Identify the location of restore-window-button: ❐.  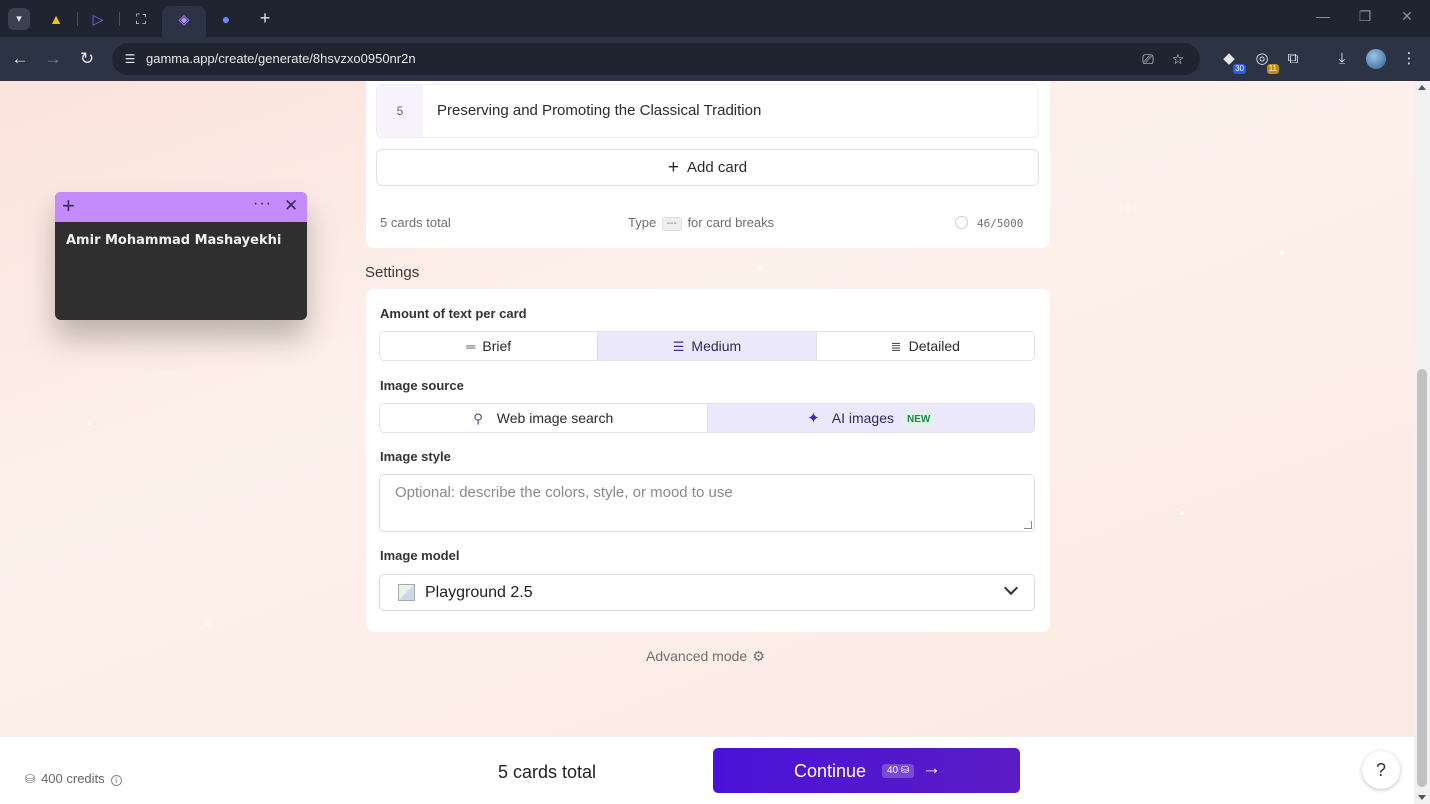
(1365, 16).